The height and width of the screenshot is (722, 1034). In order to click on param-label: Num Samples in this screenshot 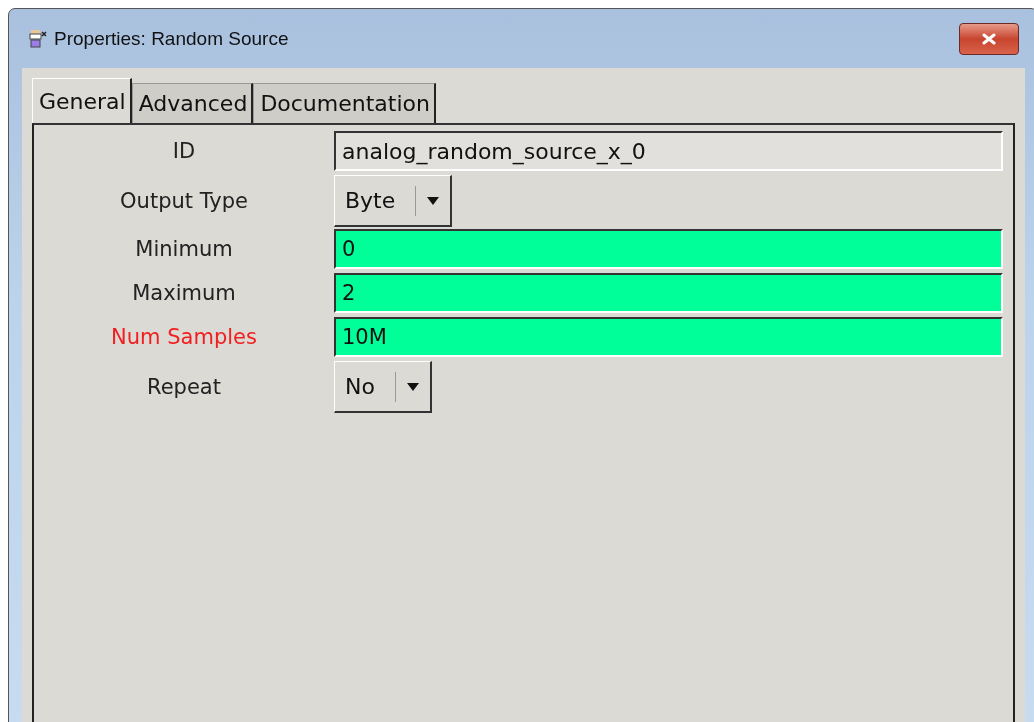, I will do `click(184, 337)`.